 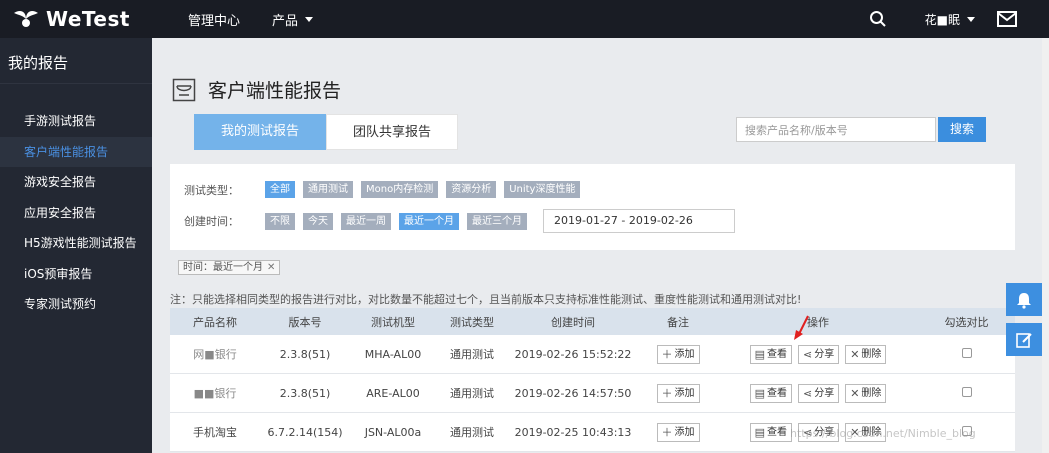 I want to click on bell-icon, so click(x=1024, y=300).